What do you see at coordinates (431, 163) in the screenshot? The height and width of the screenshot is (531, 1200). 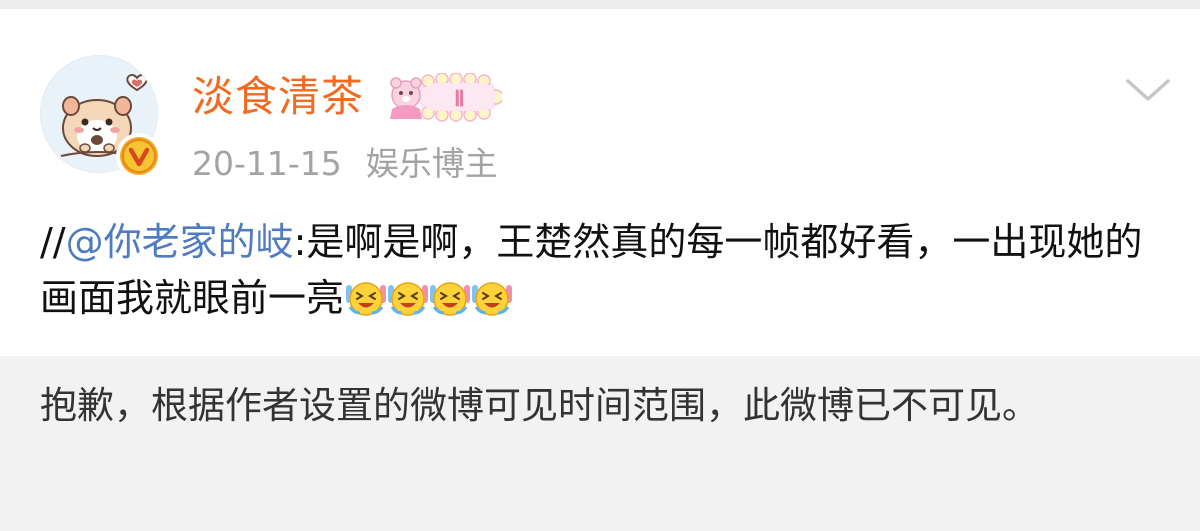 I see `post-source: 娱乐博主` at bounding box center [431, 163].